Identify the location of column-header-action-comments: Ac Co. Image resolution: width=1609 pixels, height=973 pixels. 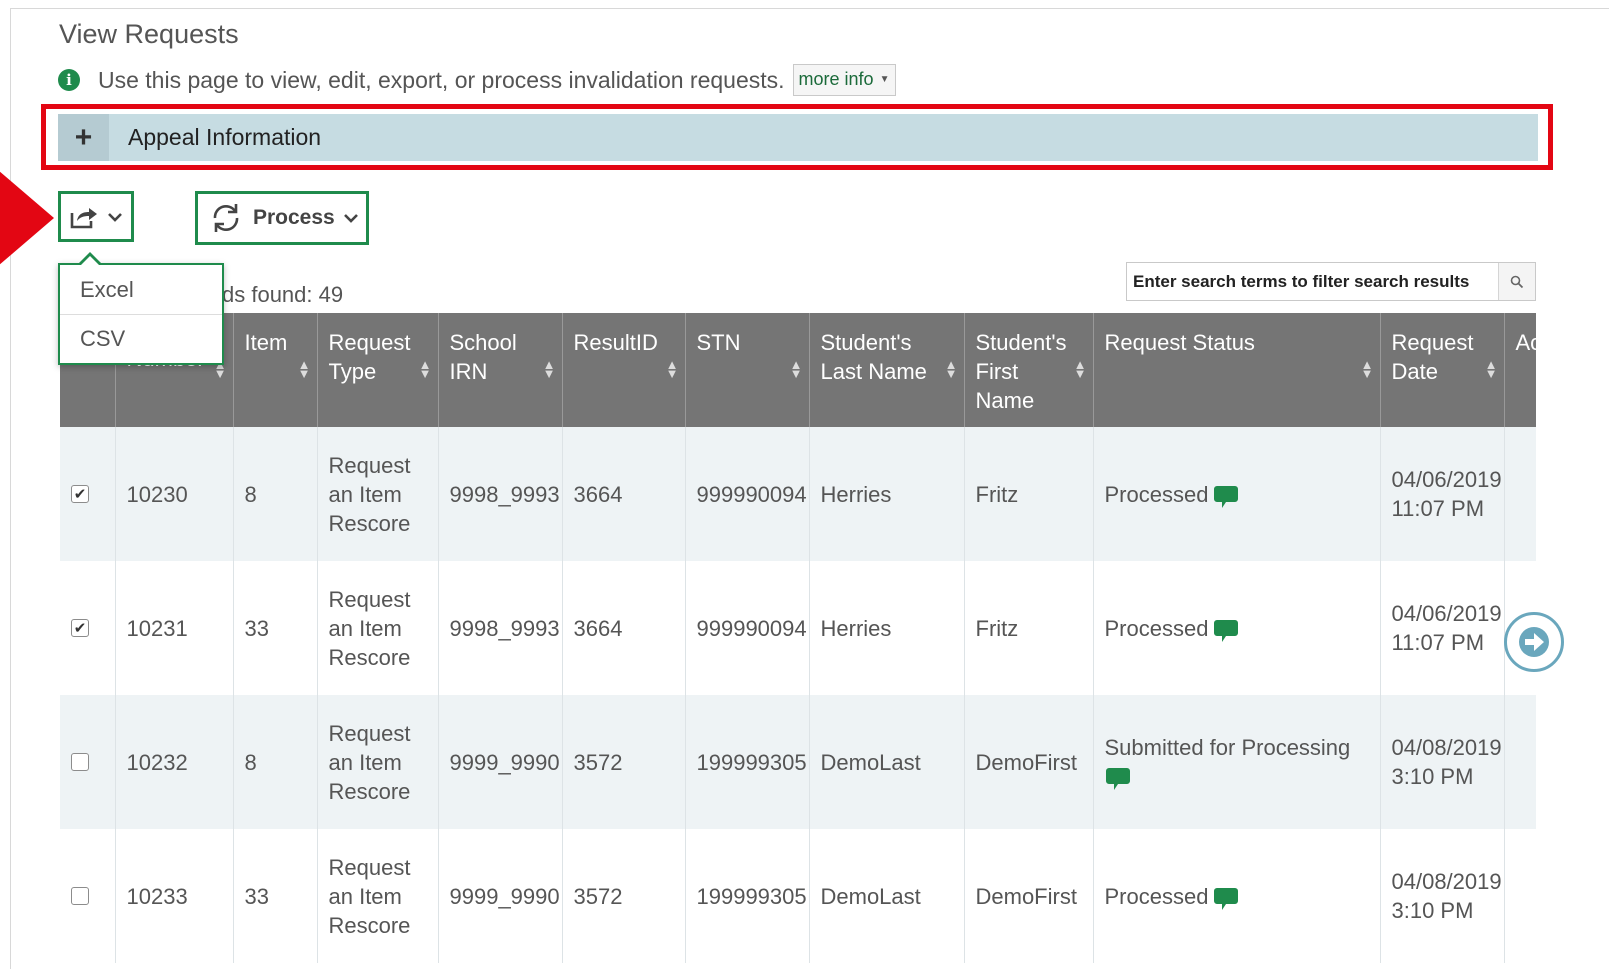
(1520, 370).